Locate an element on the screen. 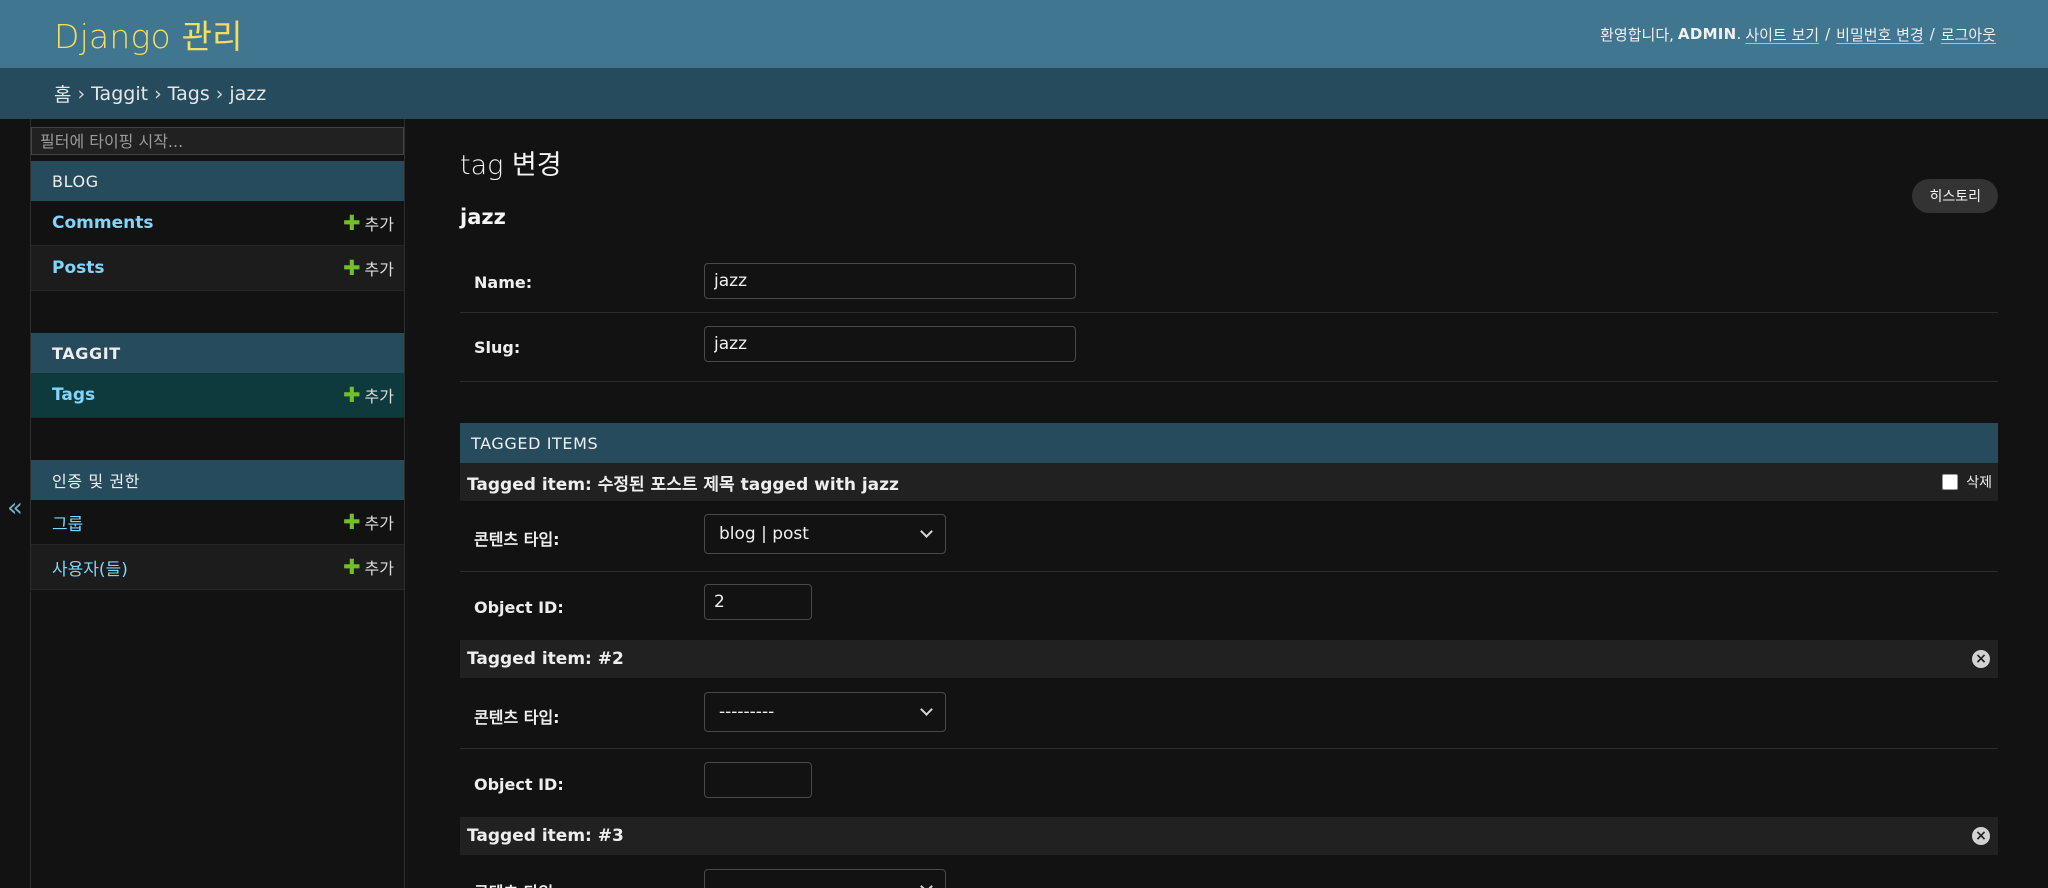 The height and width of the screenshot is (888, 2048). form-row-content-type: 콘텐츠 타입: is located at coordinates (1229, 871).